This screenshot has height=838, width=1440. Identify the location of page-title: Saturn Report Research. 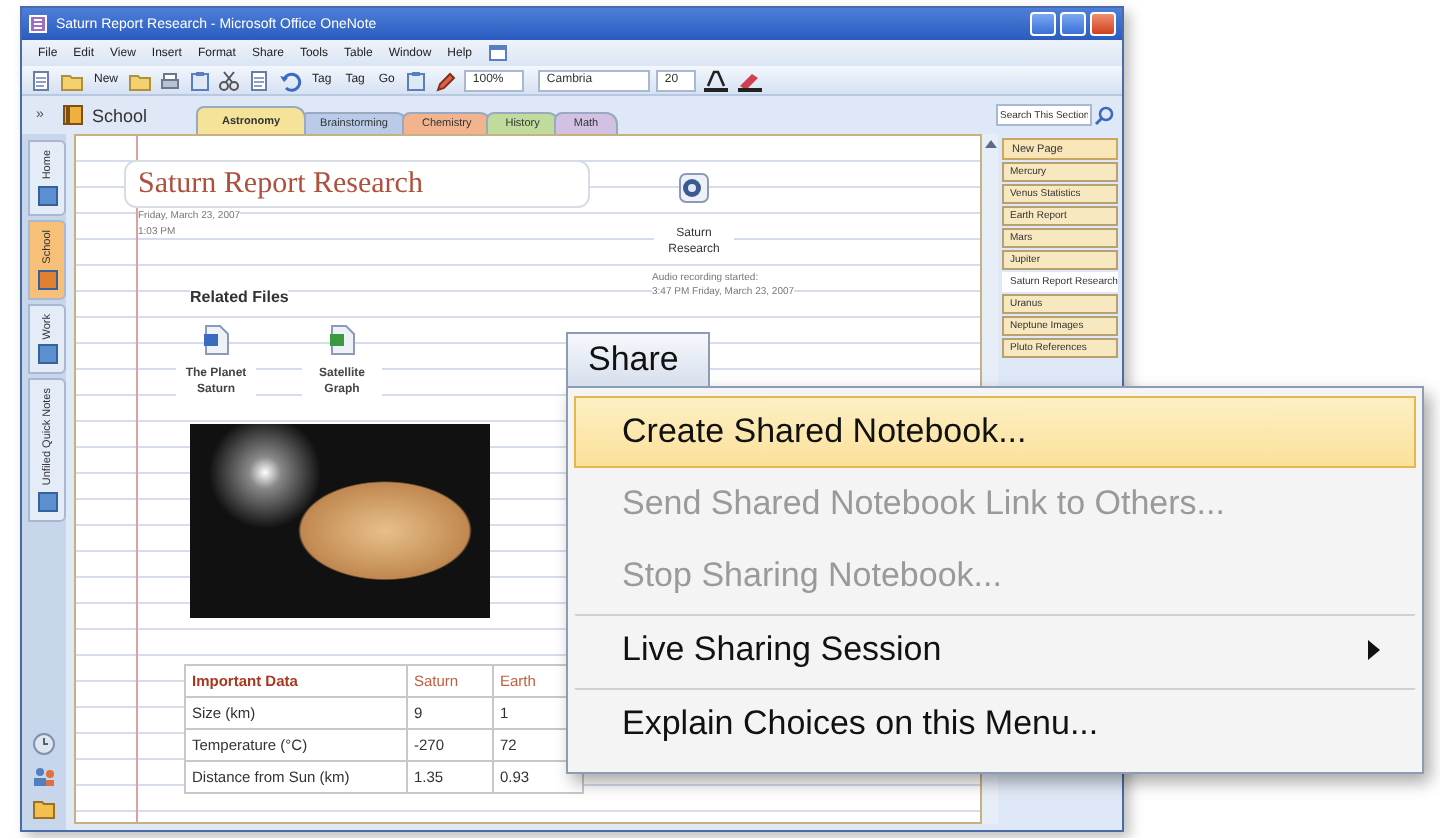
(357, 184).